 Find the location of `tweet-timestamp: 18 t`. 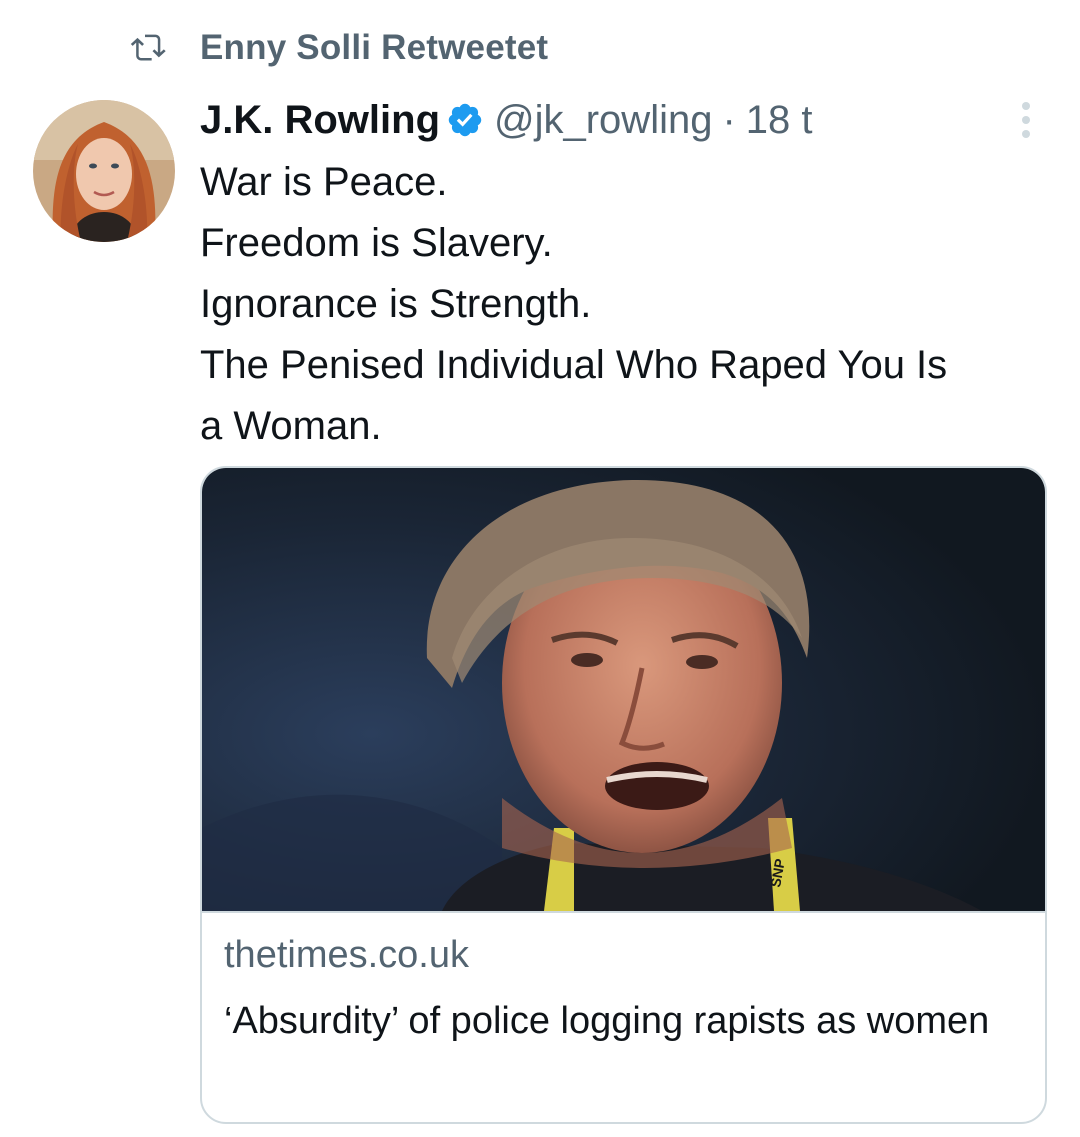

tweet-timestamp: 18 t is located at coordinates (779, 120).